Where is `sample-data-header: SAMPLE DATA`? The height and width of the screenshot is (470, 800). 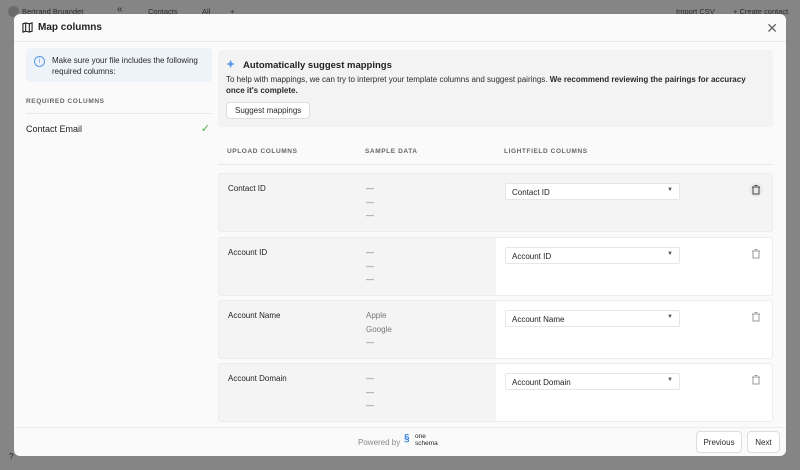
sample-data-header: SAMPLE DATA is located at coordinates (391, 151).